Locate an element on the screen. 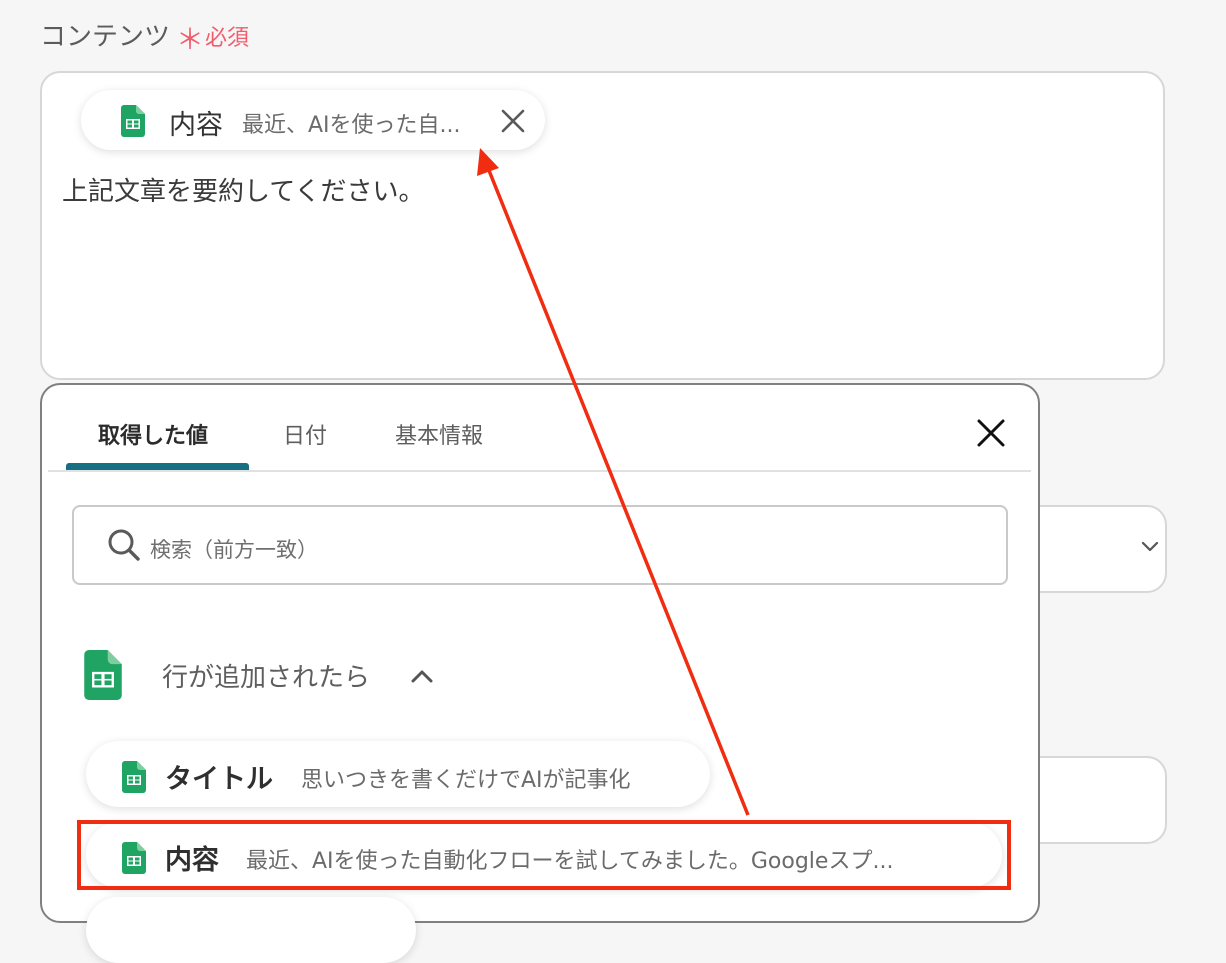 The width and height of the screenshot is (1226, 963). item-name: タイトル is located at coordinates (219, 779).